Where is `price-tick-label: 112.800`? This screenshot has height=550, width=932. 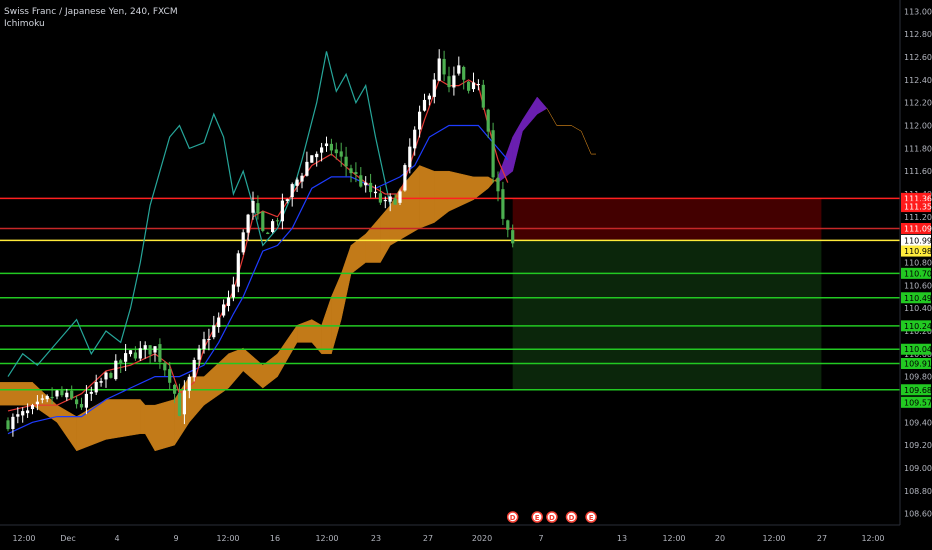 price-tick-label: 112.800 is located at coordinates (918, 34).